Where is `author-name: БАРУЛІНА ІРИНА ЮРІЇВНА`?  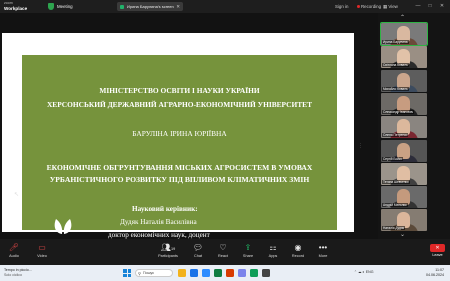 author-name: БАРУЛІНА ІРИНА ЮРІЇВНА is located at coordinates (179, 133).